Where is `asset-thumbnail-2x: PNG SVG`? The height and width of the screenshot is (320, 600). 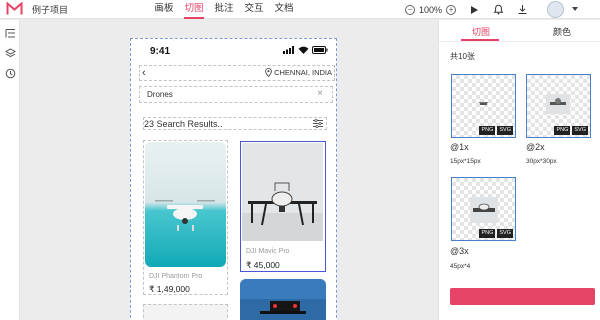
asset-thumbnail-2x: PNG SVG is located at coordinates (558, 106).